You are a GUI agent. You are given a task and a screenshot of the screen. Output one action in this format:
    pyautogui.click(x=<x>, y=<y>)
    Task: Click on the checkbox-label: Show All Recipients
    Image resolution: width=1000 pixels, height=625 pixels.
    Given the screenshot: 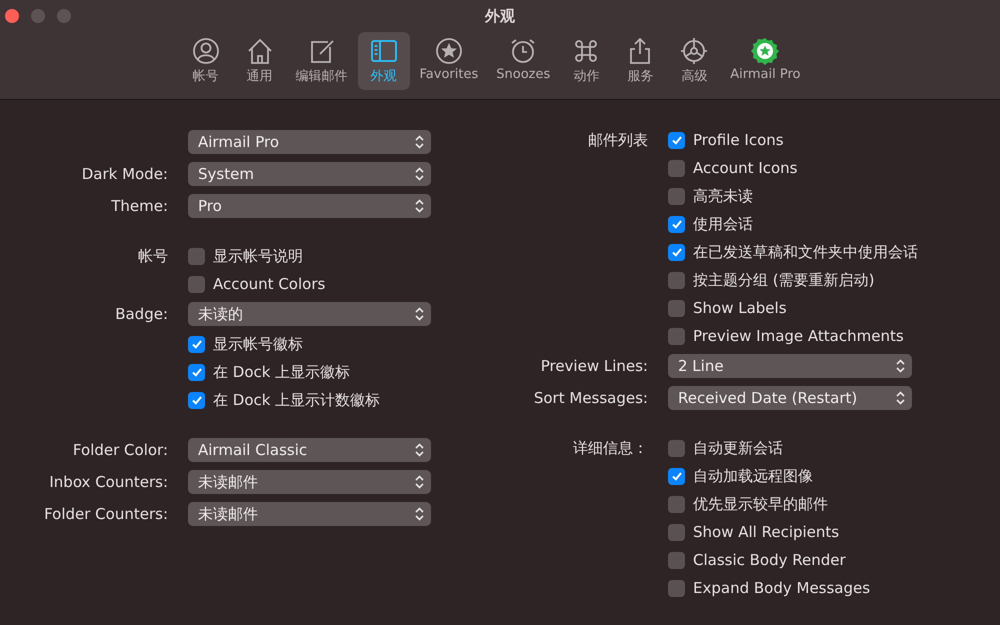 What is the action you would take?
    pyautogui.click(x=766, y=532)
    